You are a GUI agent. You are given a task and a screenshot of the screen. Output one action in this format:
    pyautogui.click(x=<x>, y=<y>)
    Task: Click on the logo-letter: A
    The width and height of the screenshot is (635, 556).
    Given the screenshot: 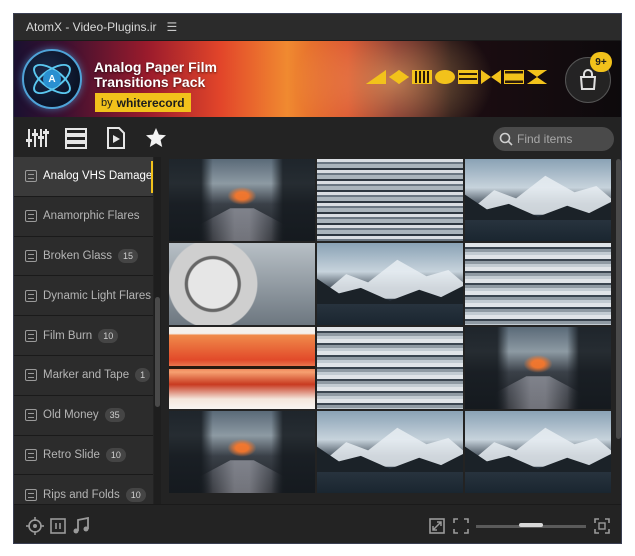 What is the action you would take?
    pyautogui.click(x=52, y=79)
    